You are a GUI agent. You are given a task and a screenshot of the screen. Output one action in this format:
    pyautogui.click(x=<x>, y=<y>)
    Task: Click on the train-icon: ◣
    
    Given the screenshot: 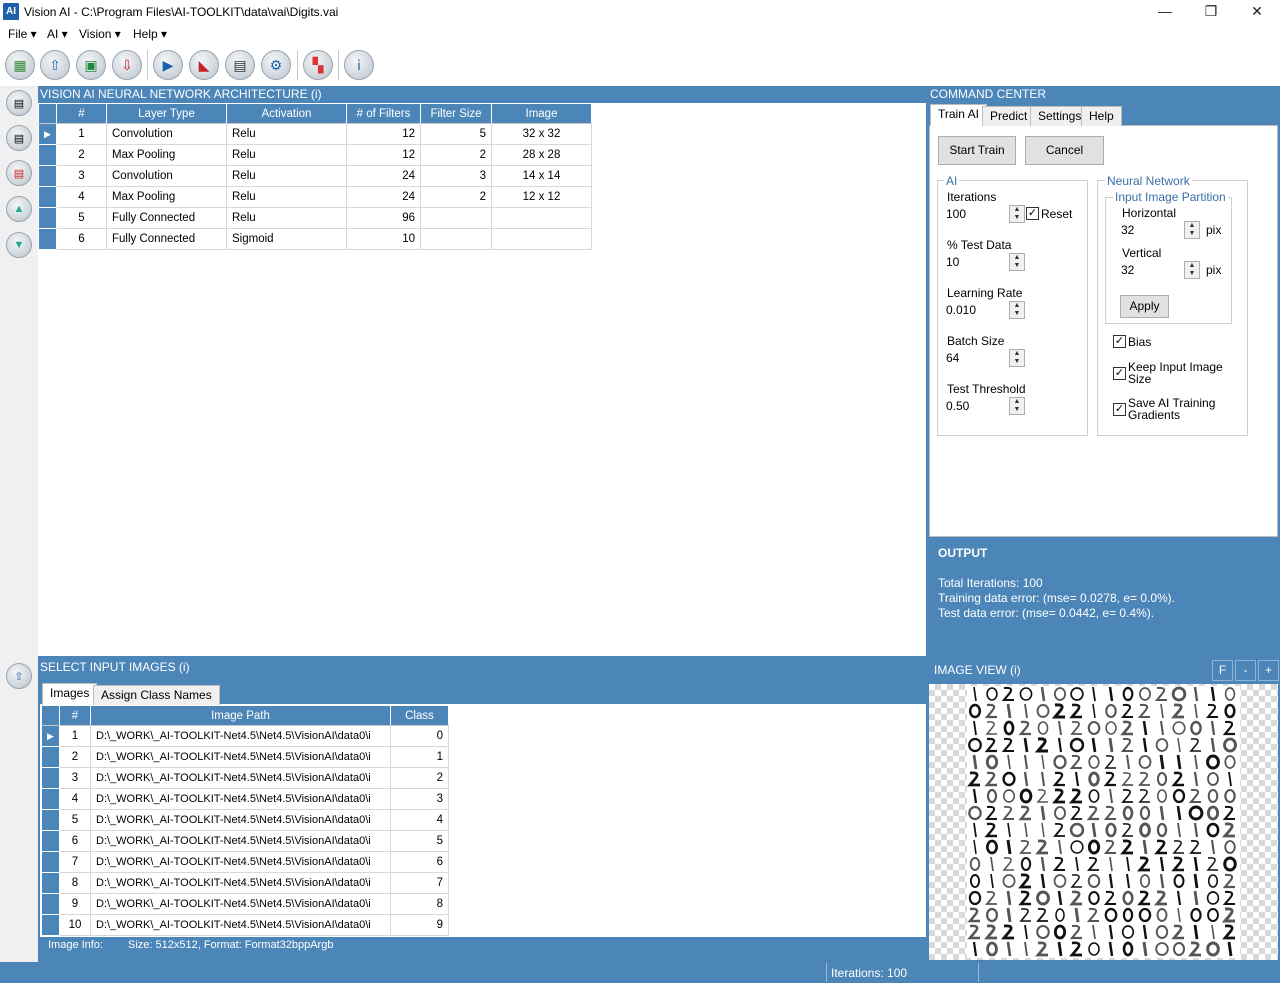 What is the action you would take?
    pyautogui.click(x=204, y=65)
    